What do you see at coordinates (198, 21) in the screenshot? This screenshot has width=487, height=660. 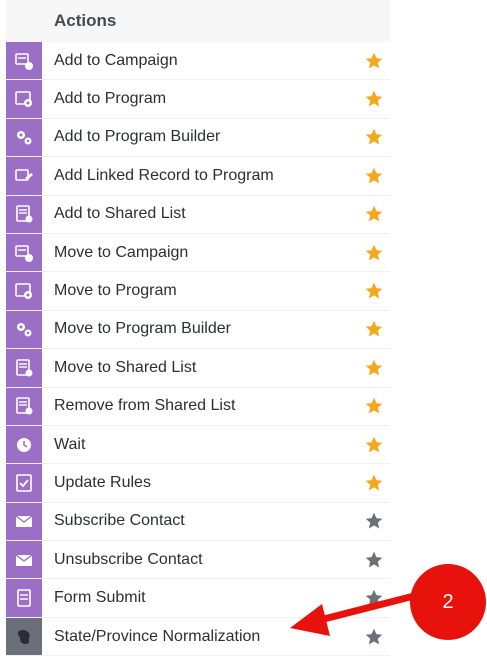 I see `actions-header: Actions` at bounding box center [198, 21].